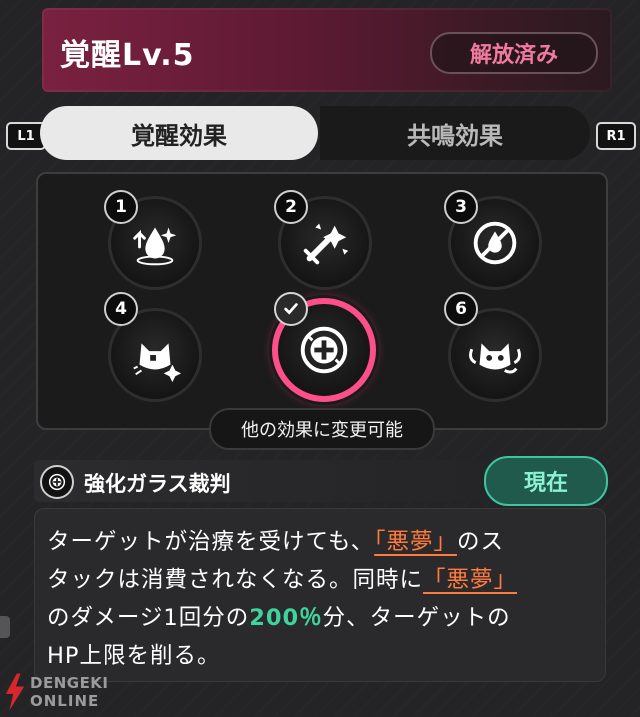 This screenshot has width=640, height=717. What do you see at coordinates (65, 701) in the screenshot?
I see `watermark-line-2: ONLINE` at bounding box center [65, 701].